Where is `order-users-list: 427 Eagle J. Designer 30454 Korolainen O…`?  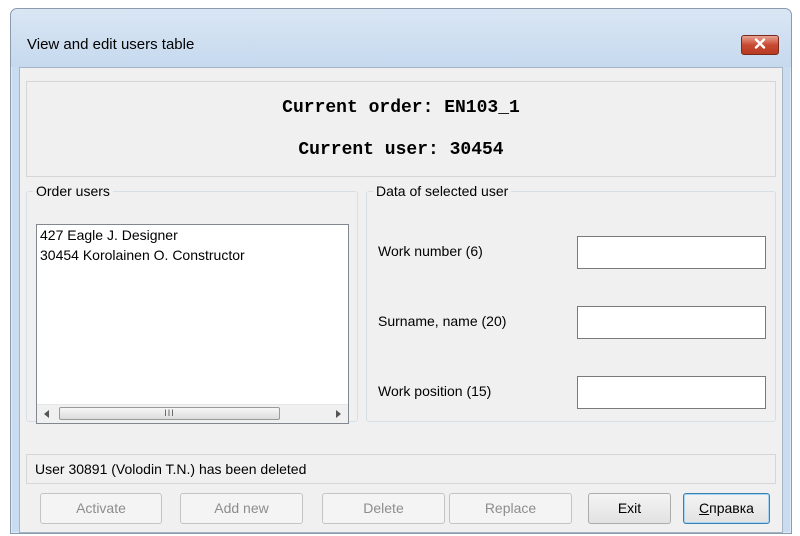 order-users-list: 427 Eagle J. Designer 30454 Korolainen O… is located at coordinates (192, 324).